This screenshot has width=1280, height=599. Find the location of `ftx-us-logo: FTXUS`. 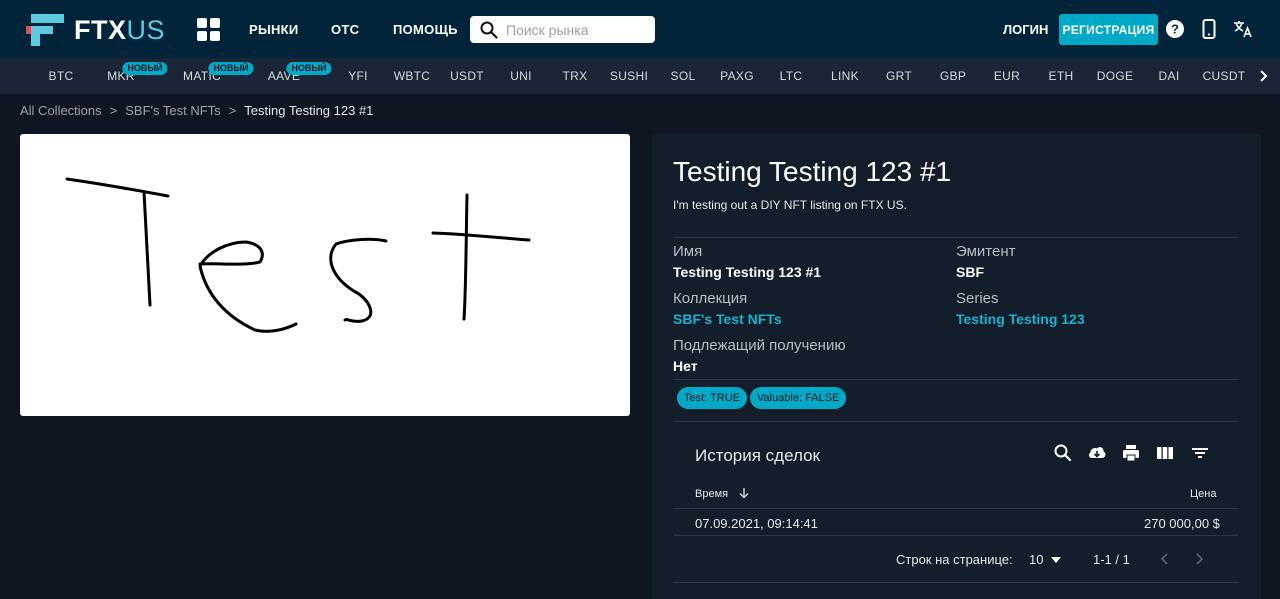

ftx-us-logo: FTXUS is located at coordinates (98, 30).